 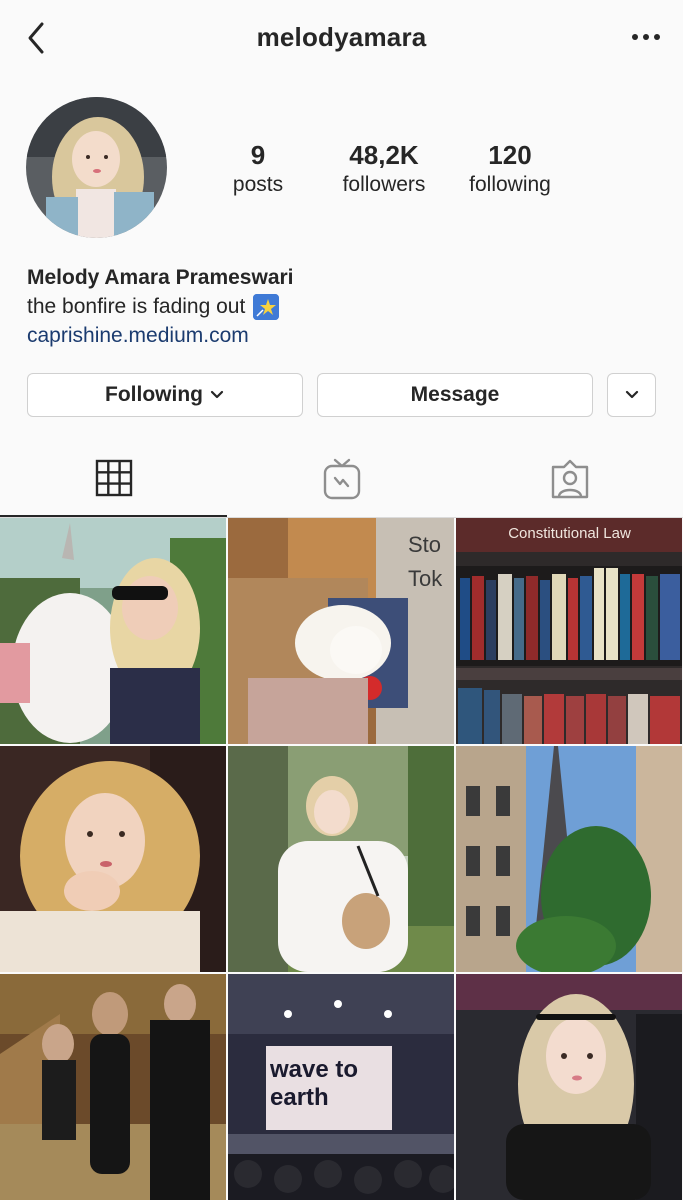 I want to click on grid-icon, so click(x=113, y=477).